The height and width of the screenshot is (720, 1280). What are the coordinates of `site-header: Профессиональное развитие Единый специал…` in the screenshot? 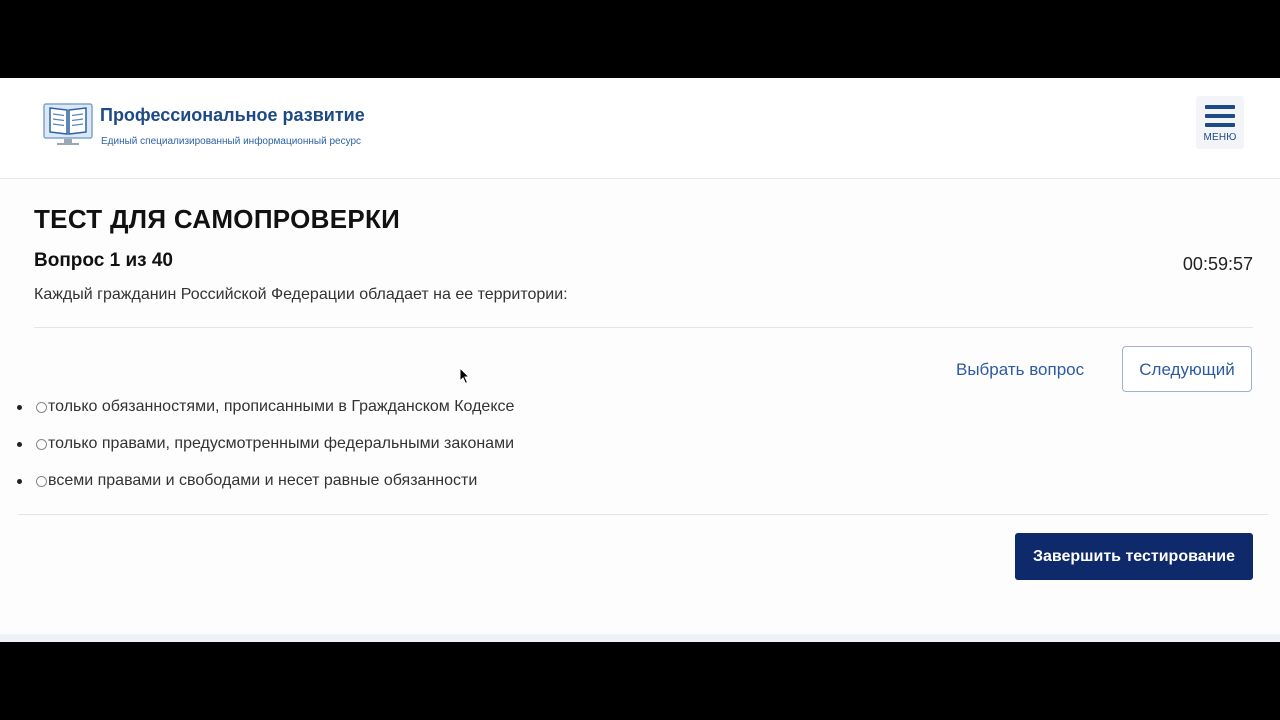 It's located at (640, 128).